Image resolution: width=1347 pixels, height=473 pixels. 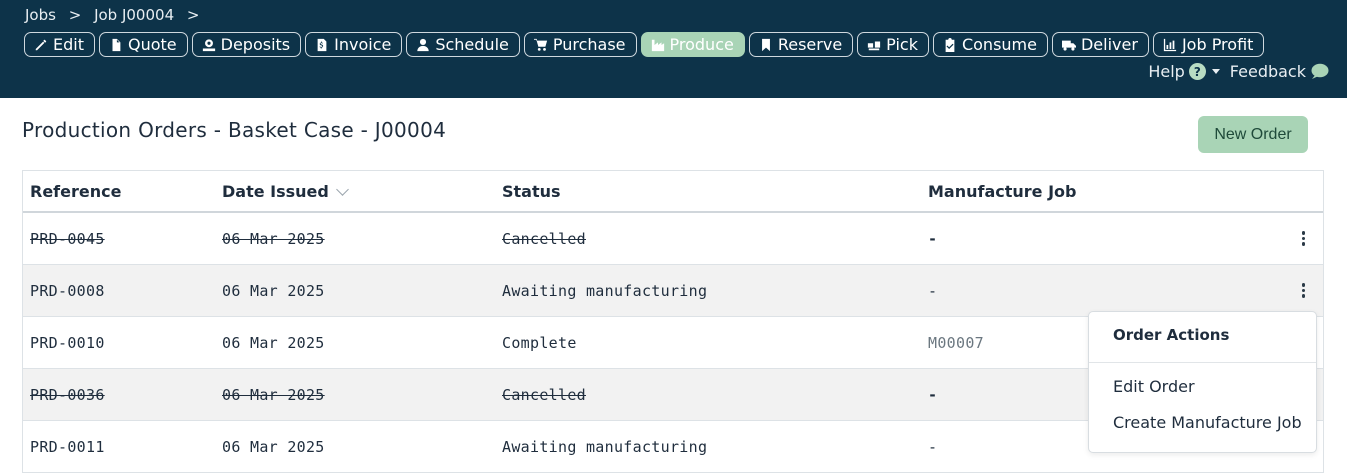 I want to click on sort-descending-icon, so click(x=342, y=189).